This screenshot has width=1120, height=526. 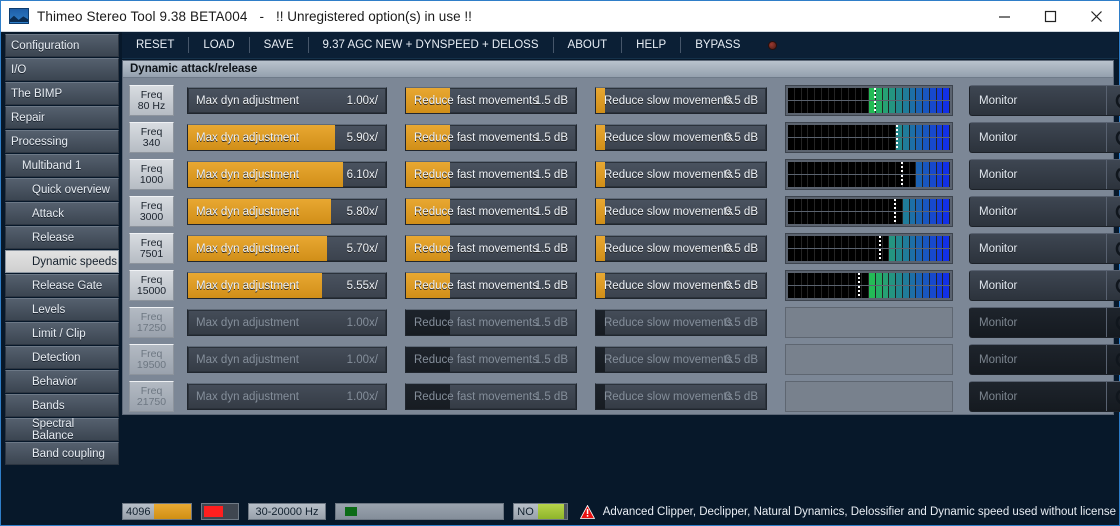 What do you see at coordinates (362, 211) in the screenshot?
I see `max-slider-value: 5.80x/` at bounding box center [362, 211].